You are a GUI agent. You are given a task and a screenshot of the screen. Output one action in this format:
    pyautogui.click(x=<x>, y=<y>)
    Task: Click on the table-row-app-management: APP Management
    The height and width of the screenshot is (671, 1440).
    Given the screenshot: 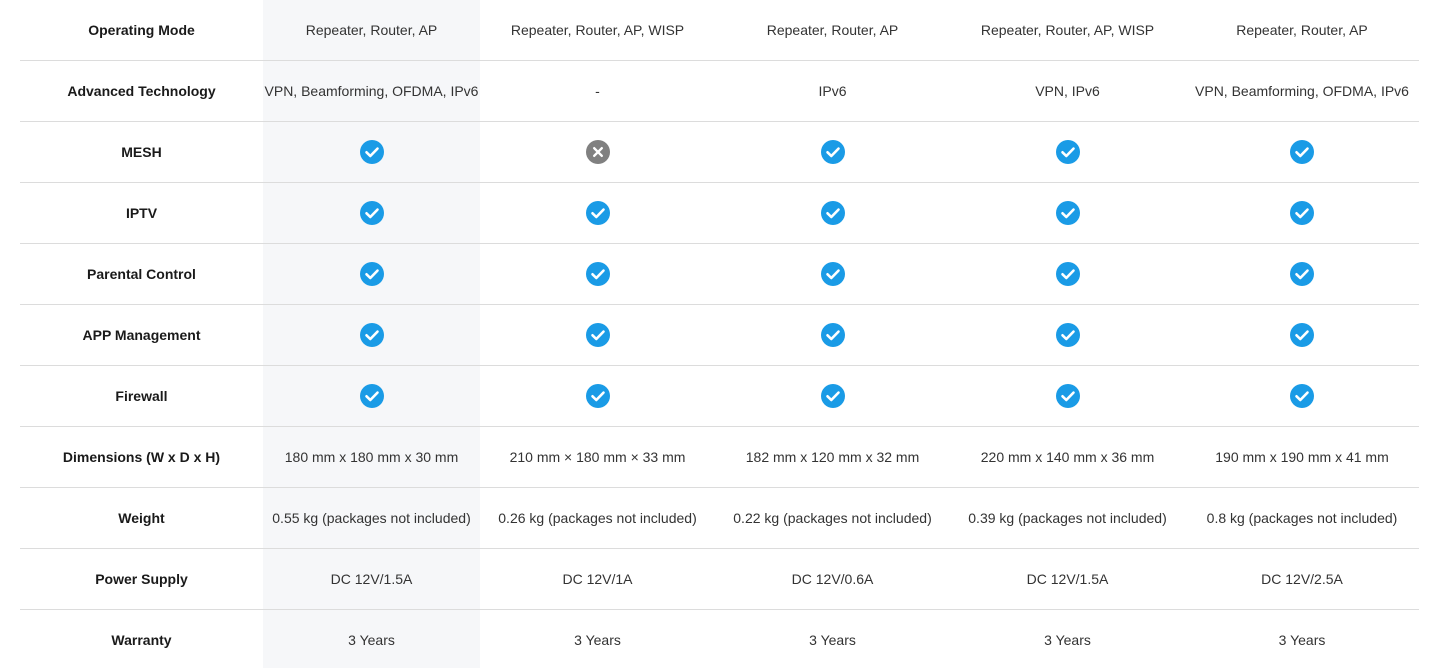 What is the action you would take?
    pyautogui.click(x=719, y=335)
    